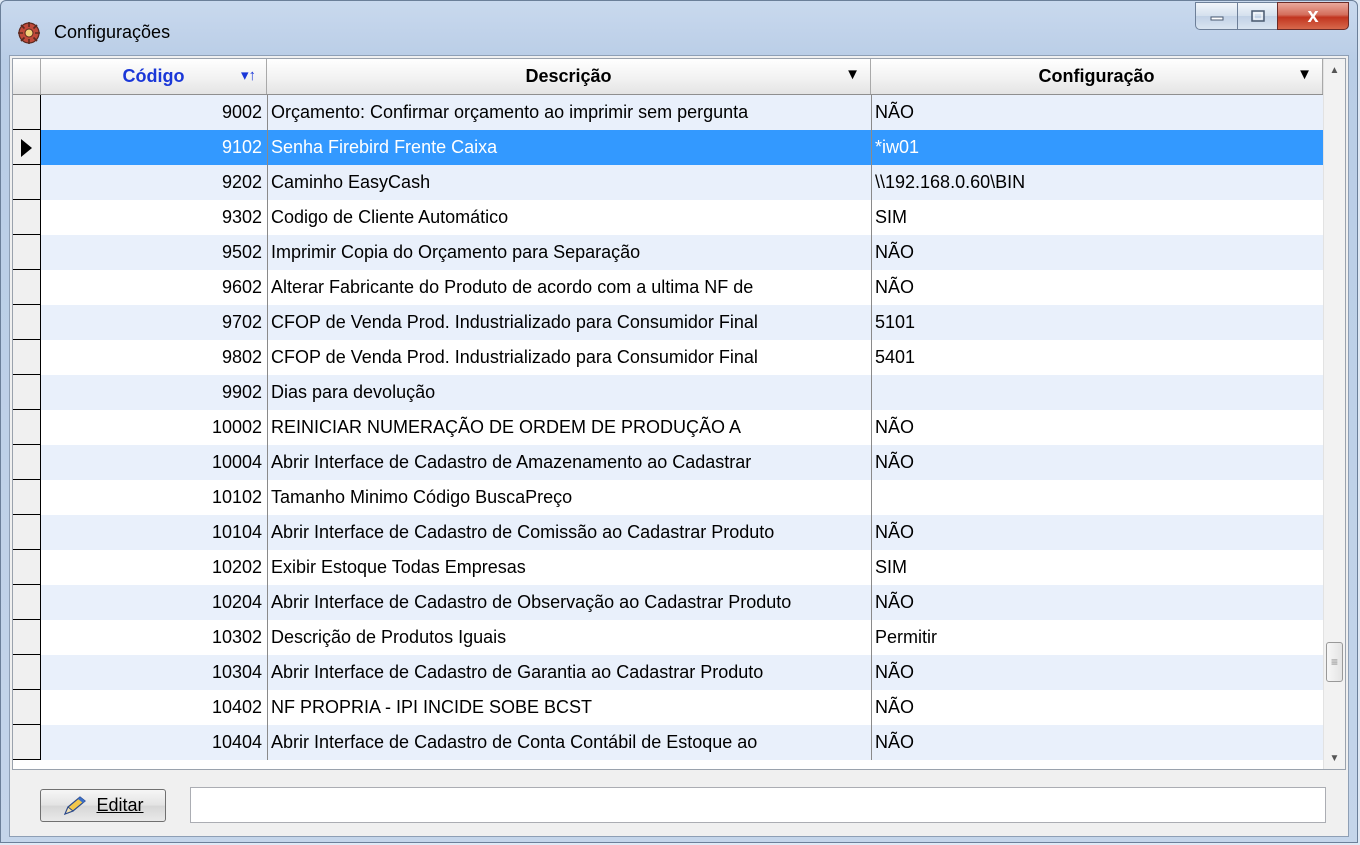 The height and width of the screenshot is (845, 1360). I want to click on maximize-button, so click(1257, 16).